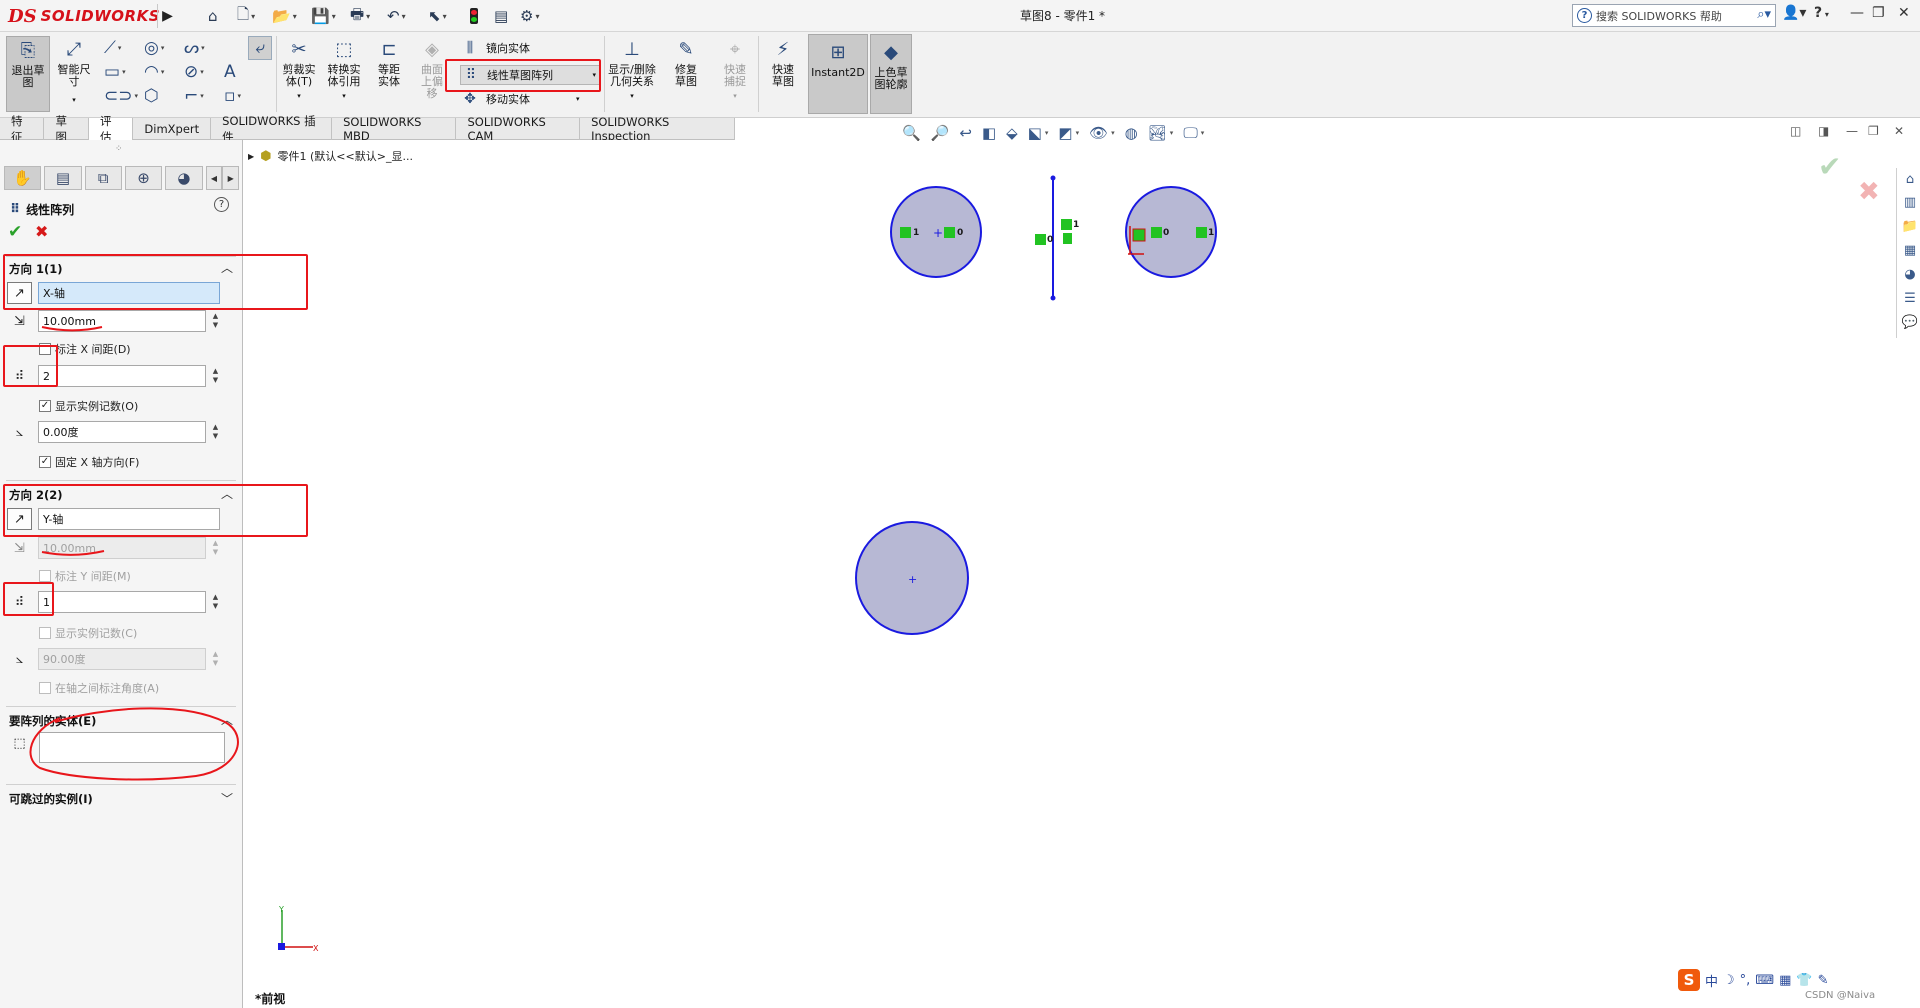  What do you see at coordinates (1785, 980) in the screenshot?
I see `ime-grid-icon: ▦` at bounding box center [1785, 980].